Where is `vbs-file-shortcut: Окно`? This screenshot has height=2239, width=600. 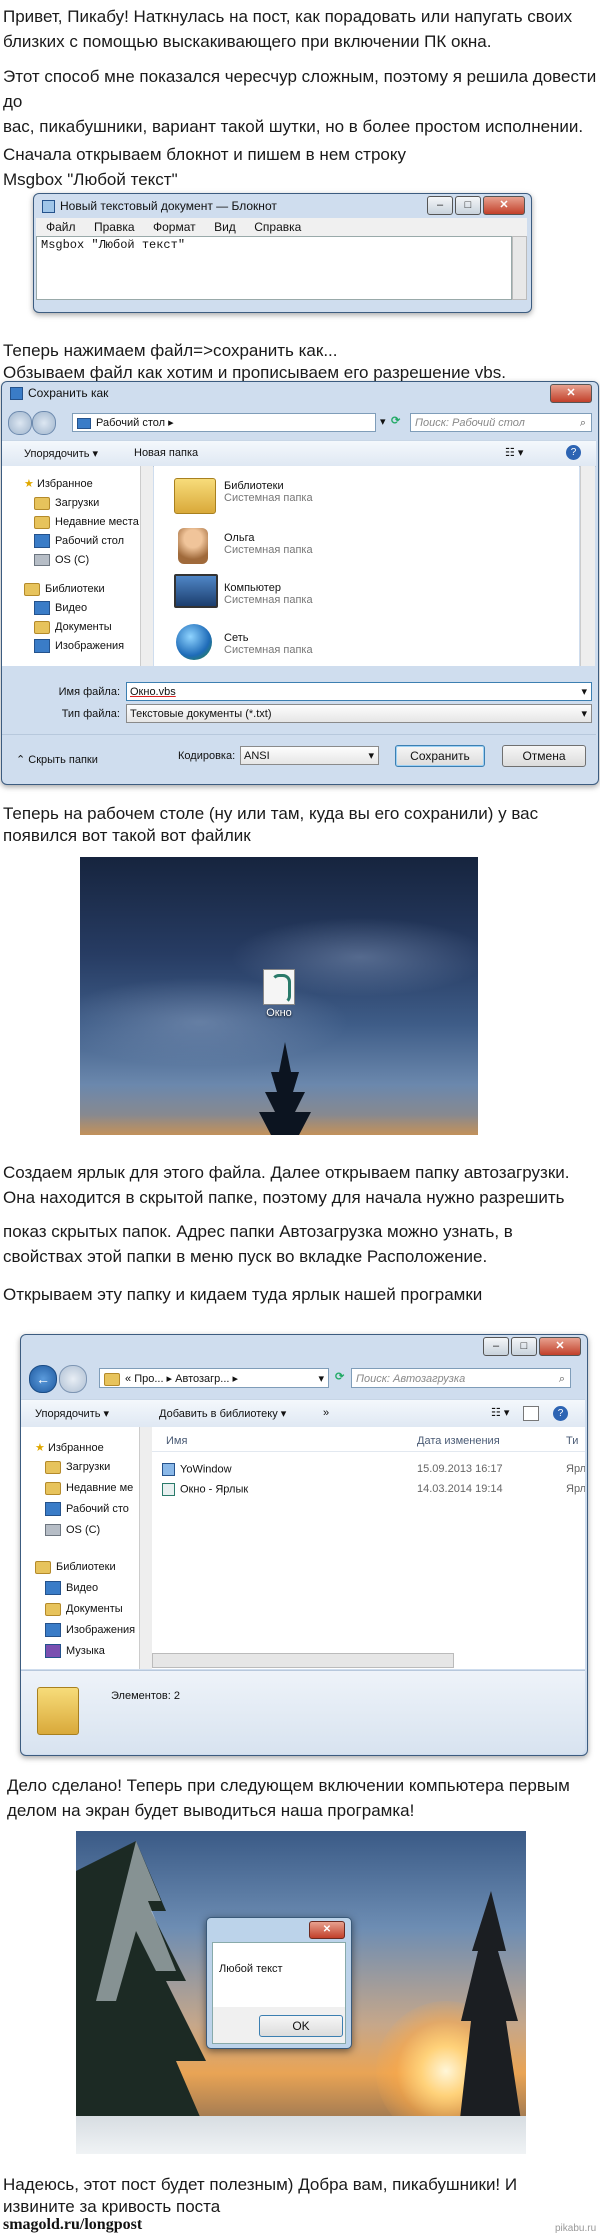
vbs-file-shortcut: Окно is located at coordinates (279, 998).